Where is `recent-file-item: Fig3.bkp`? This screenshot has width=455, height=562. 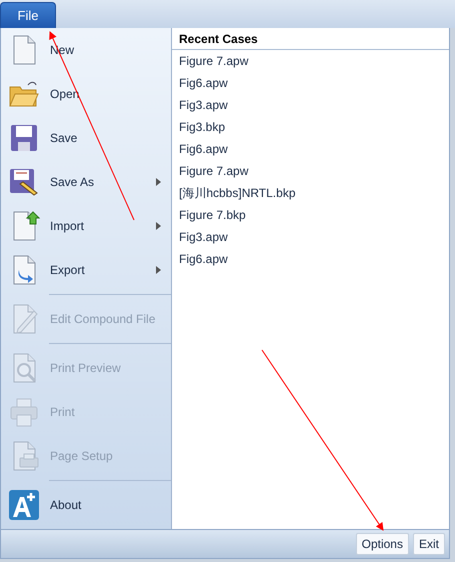
recent-file-item: Fig3.bkp is located at coordinates (310, 127).